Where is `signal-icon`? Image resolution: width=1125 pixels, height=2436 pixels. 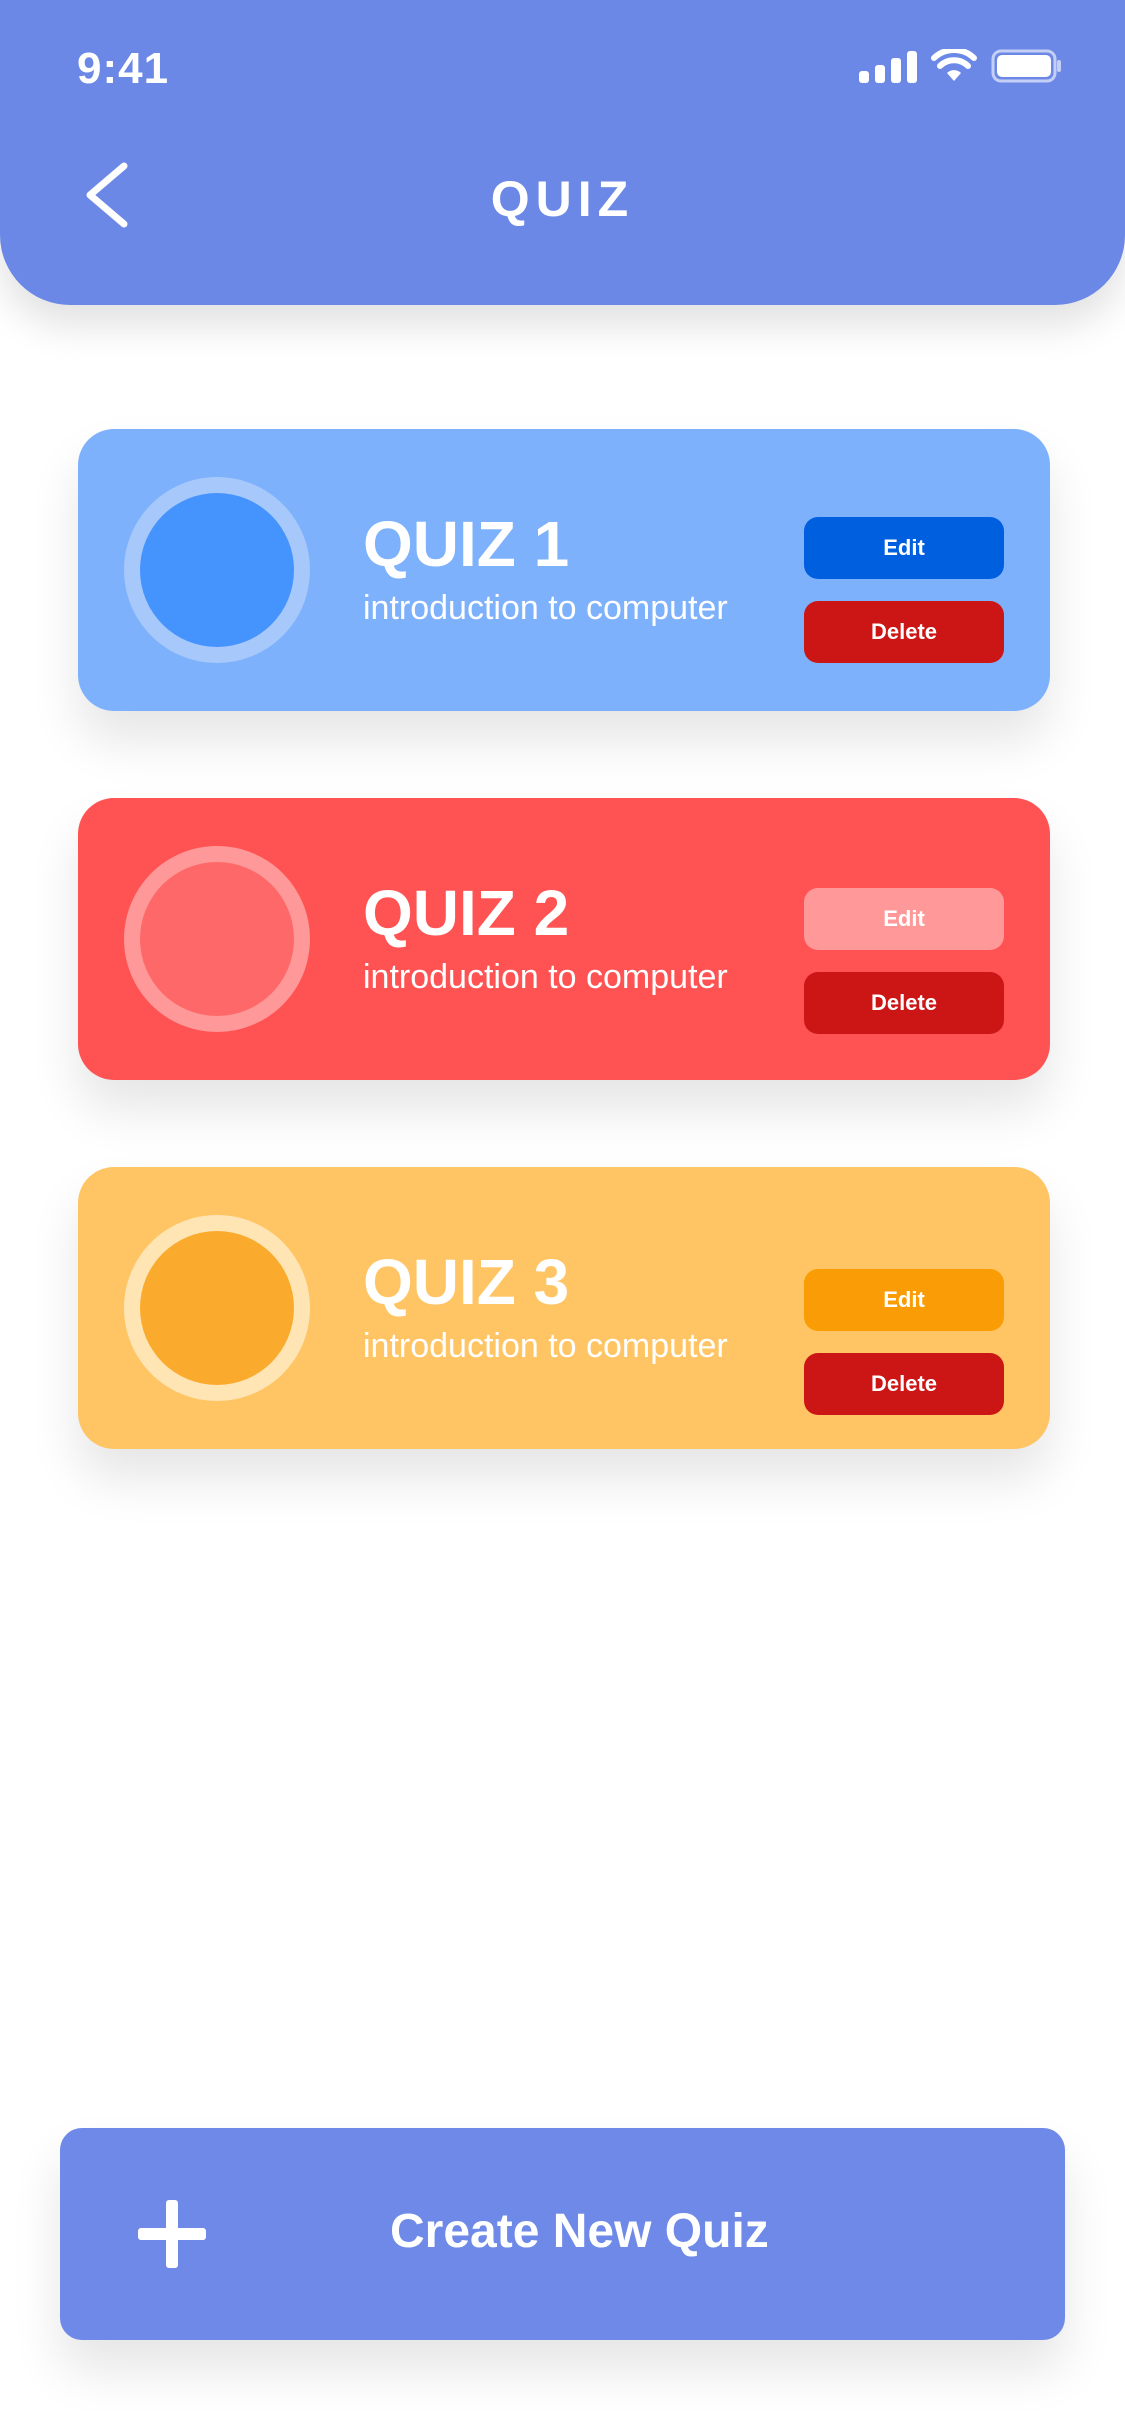
signal-icon is located at coordinates (888, 66).